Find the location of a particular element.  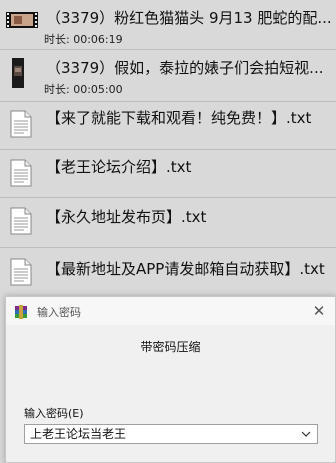

dialog-titlebar: 输入密码 ✕ is located at coordinates (170, 311).